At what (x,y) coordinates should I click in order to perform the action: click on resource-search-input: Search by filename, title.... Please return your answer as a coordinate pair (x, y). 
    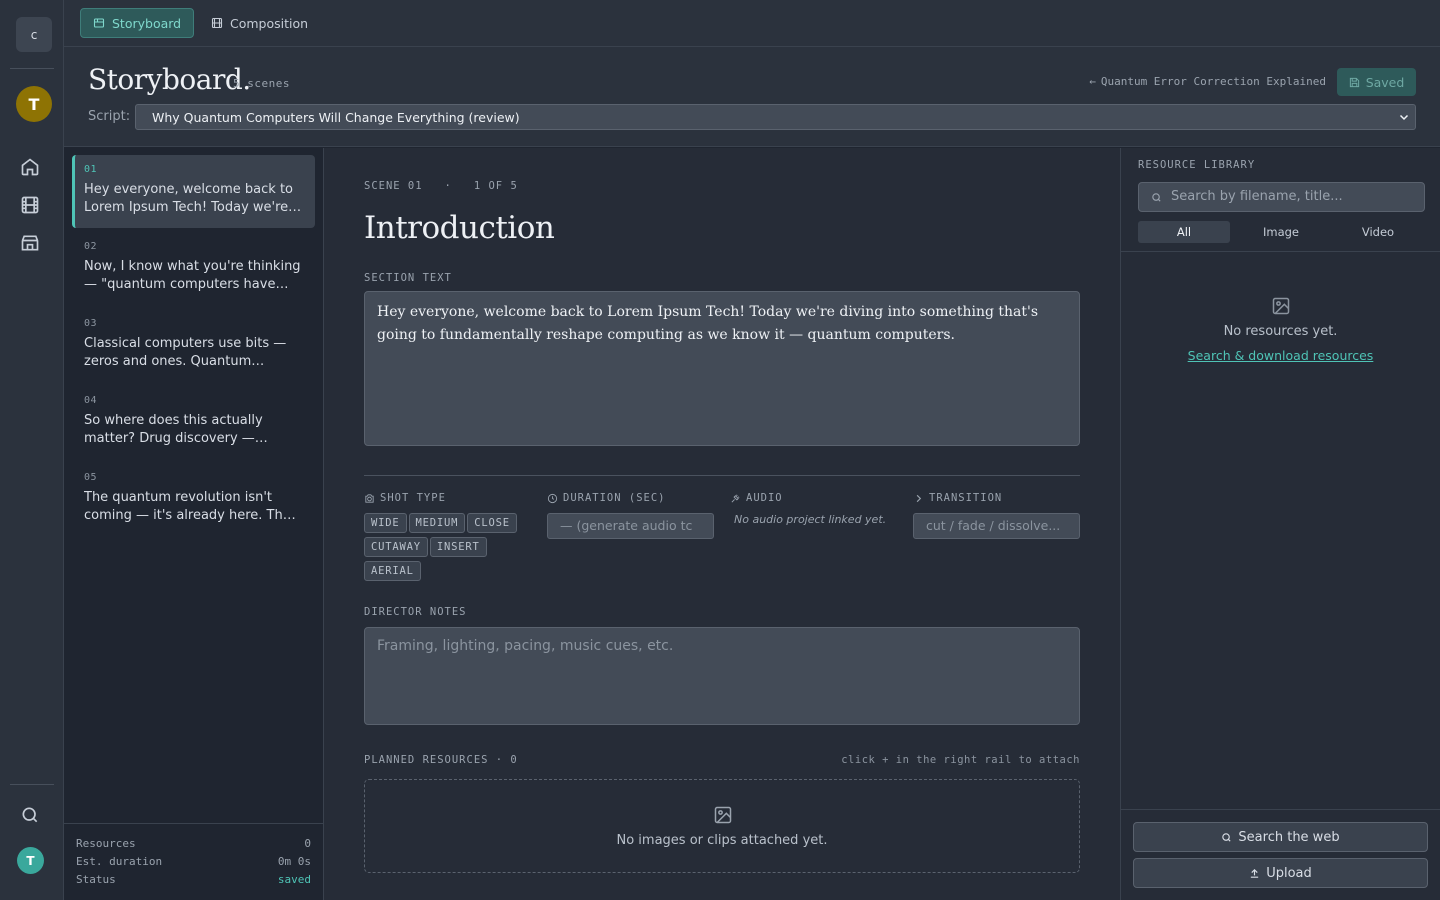
    Looking at the image, I should click on (1281, 197).